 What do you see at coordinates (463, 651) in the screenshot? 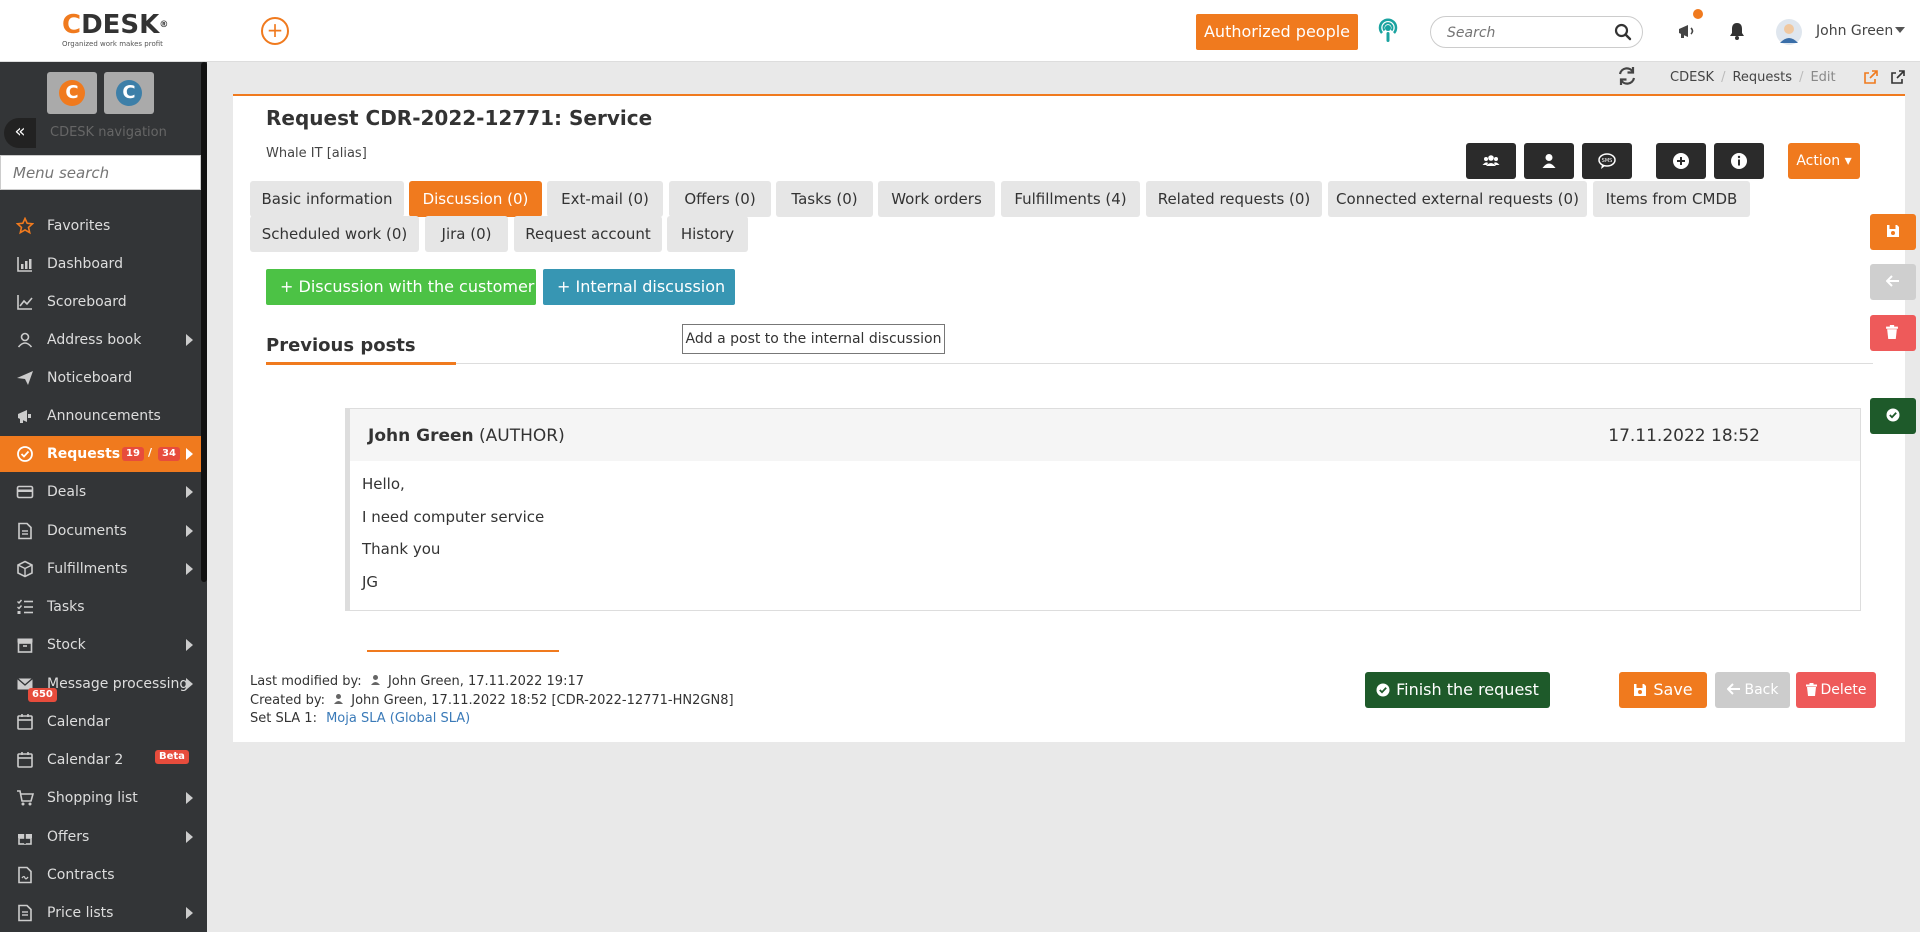
I see `footer-divider-accent` at bounding box center [463, 651].